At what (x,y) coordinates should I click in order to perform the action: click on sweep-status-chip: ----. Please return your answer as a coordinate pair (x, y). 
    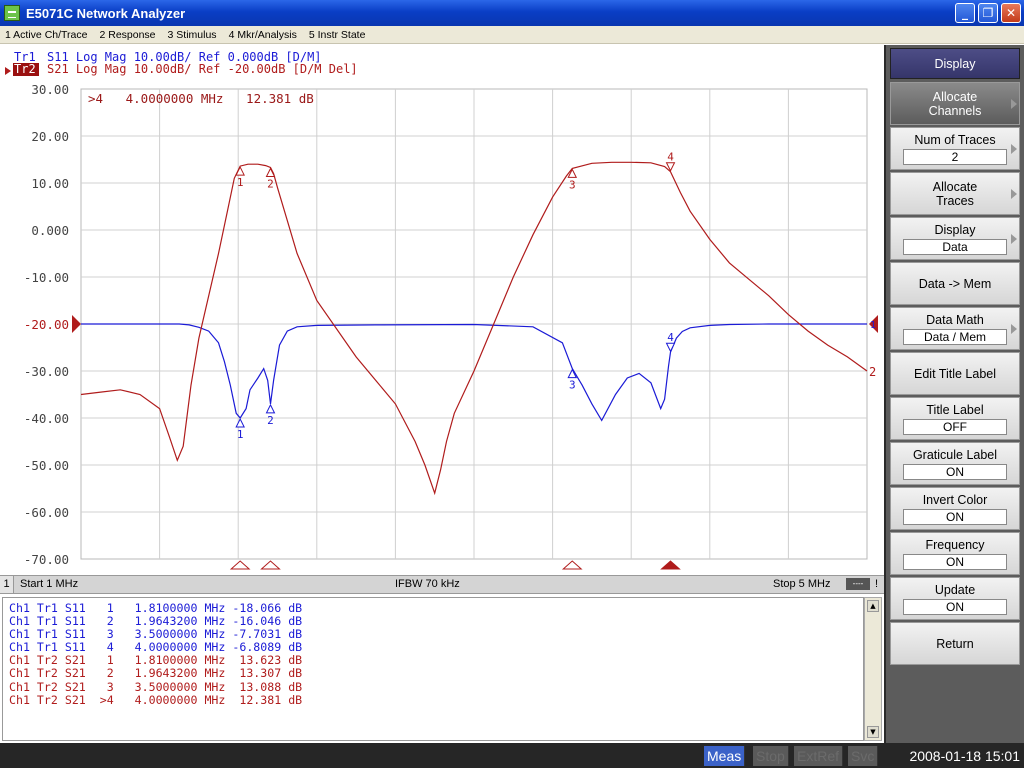
    Looking at the image, I should click on (858, 584).